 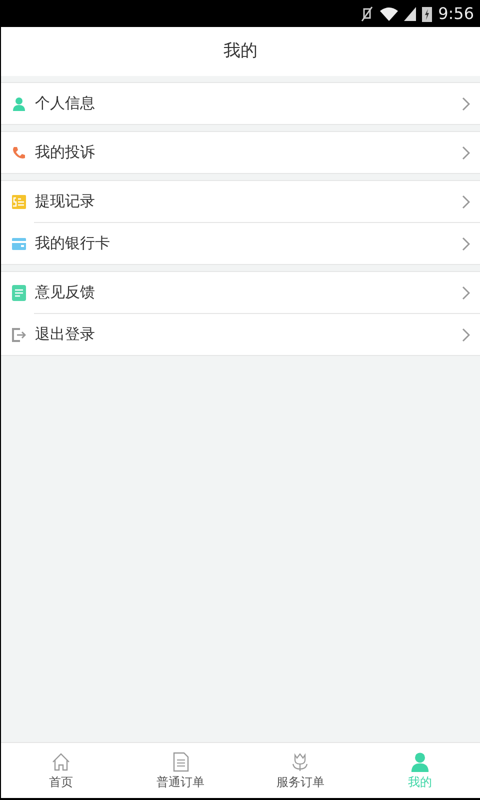 What do you see at coordinates (180, 762) in the screenshot?
I see `document-icon` at bounding box center [180, 762].